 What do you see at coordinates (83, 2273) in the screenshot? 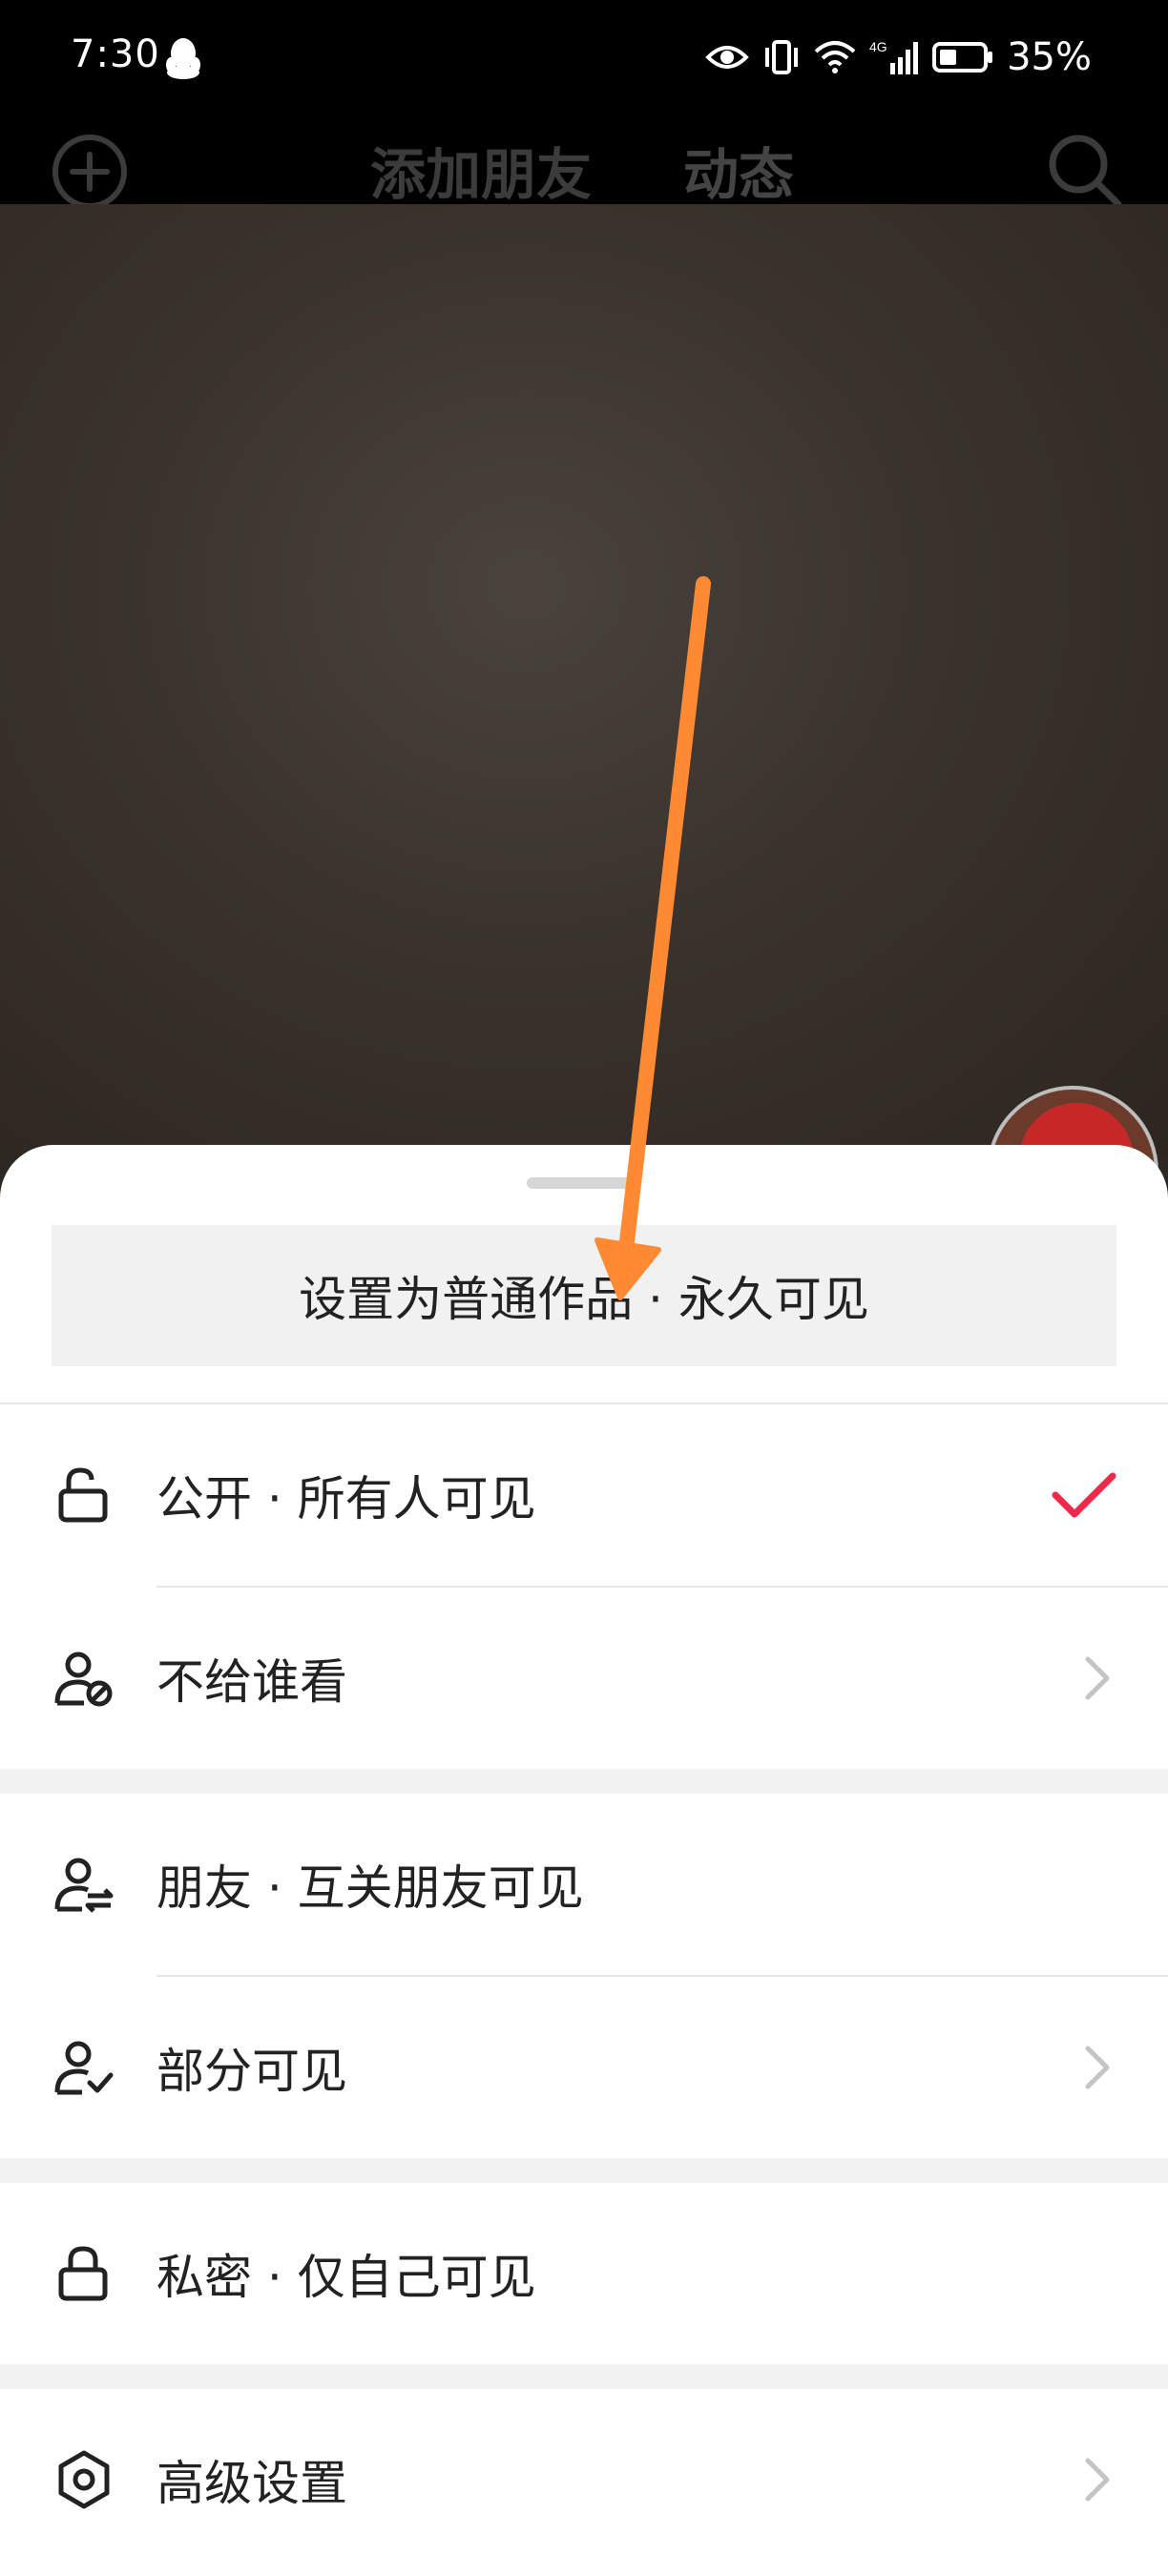
I see `lock-icon` at bounding box center [83, 2273].